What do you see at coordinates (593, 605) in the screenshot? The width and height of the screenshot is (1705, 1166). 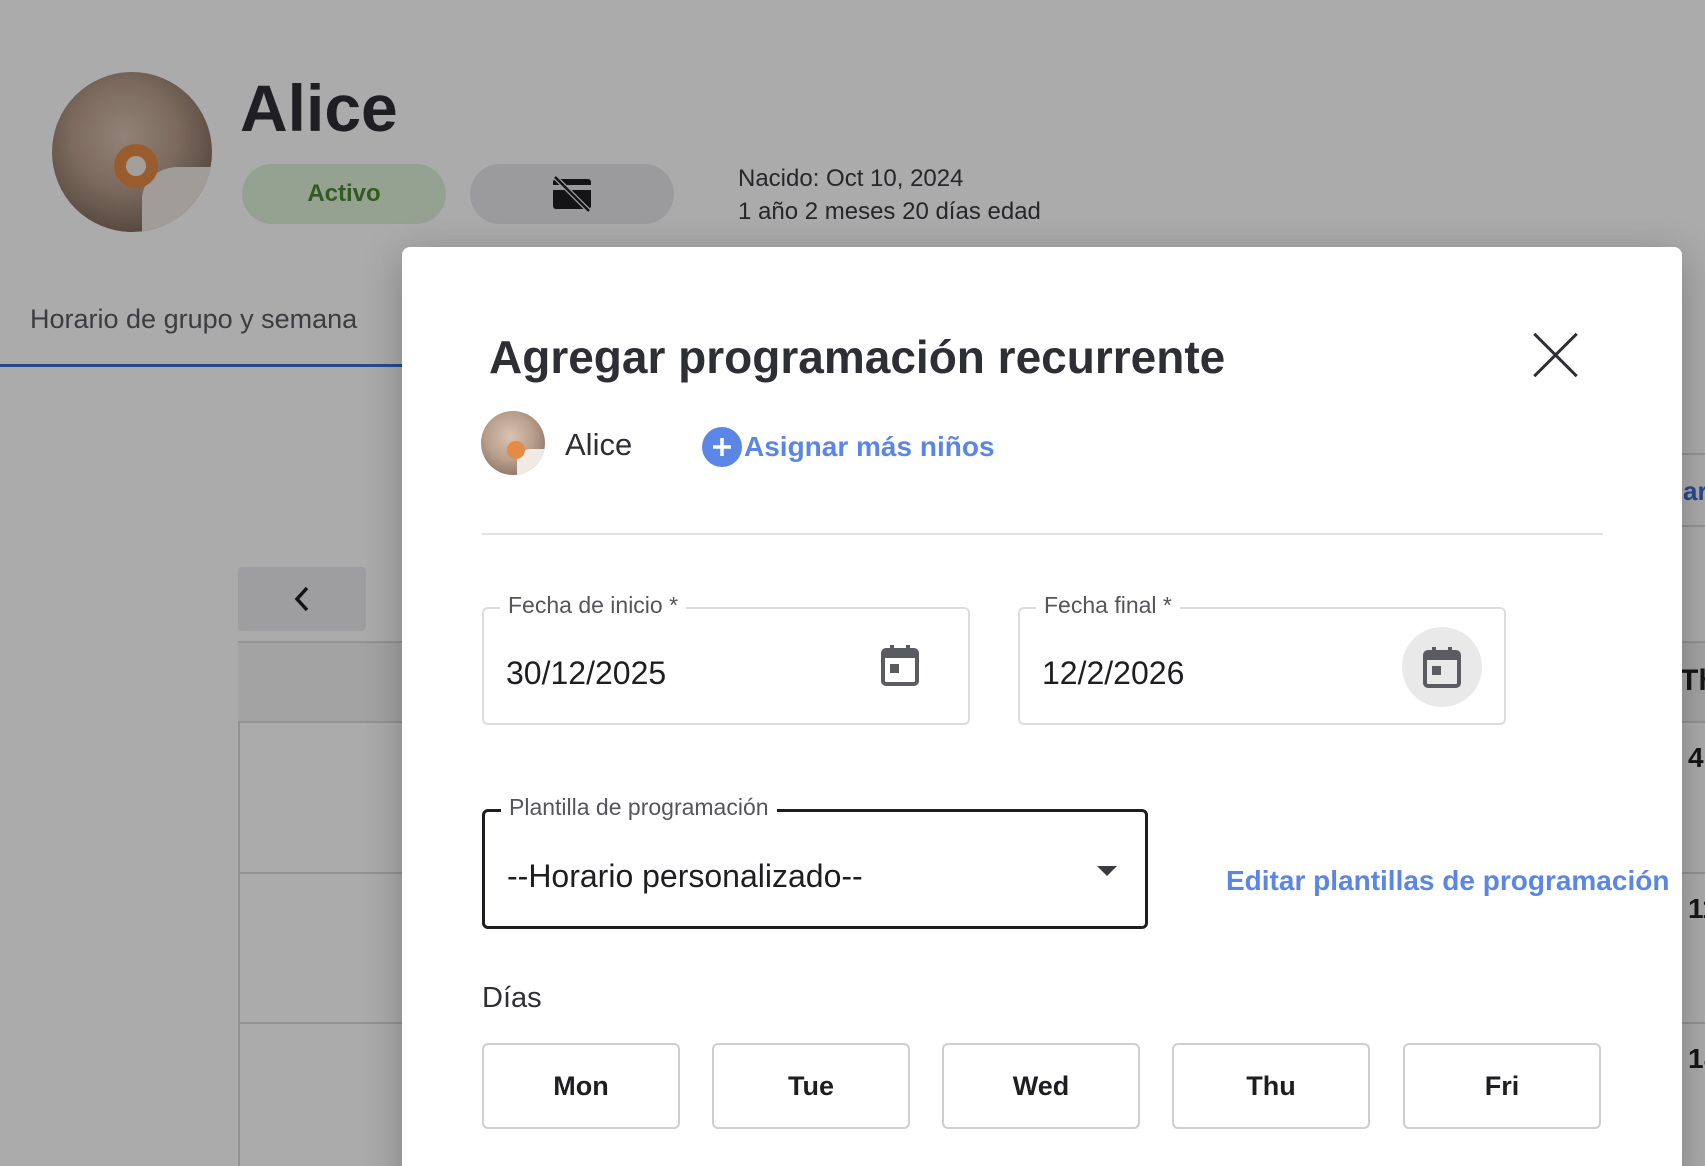 I see `start-date-label: Fecha de inicio *` at bounding box center [593, 605].